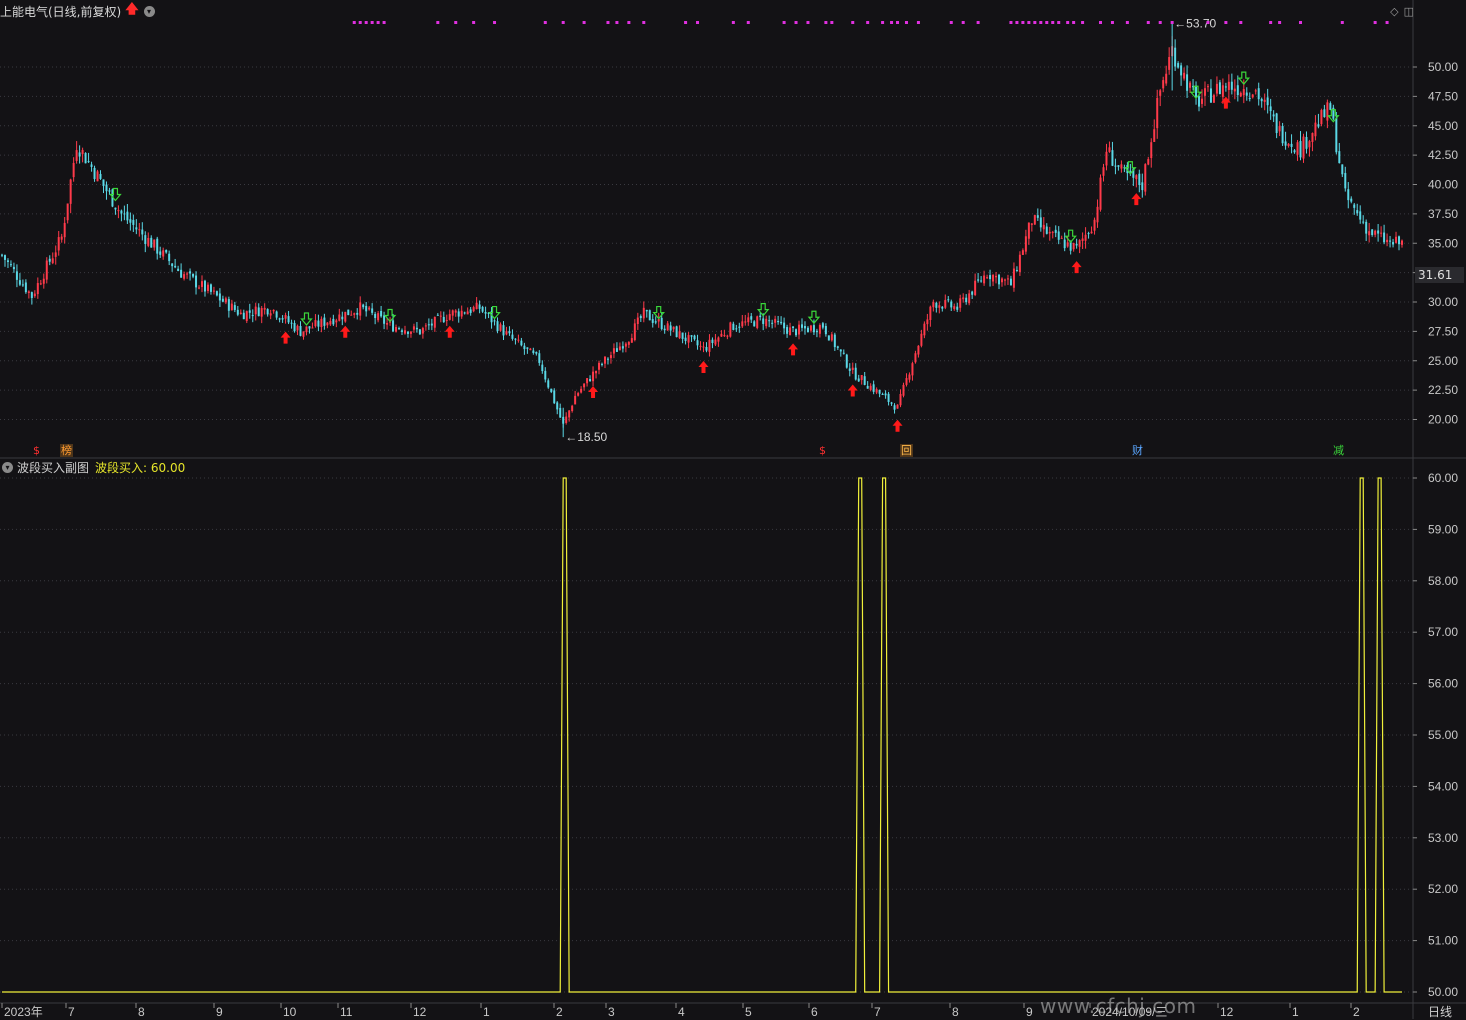  Describe the element at coordinates (1137, 450) in the screenshot. I see `event-badge: 财` at that location.